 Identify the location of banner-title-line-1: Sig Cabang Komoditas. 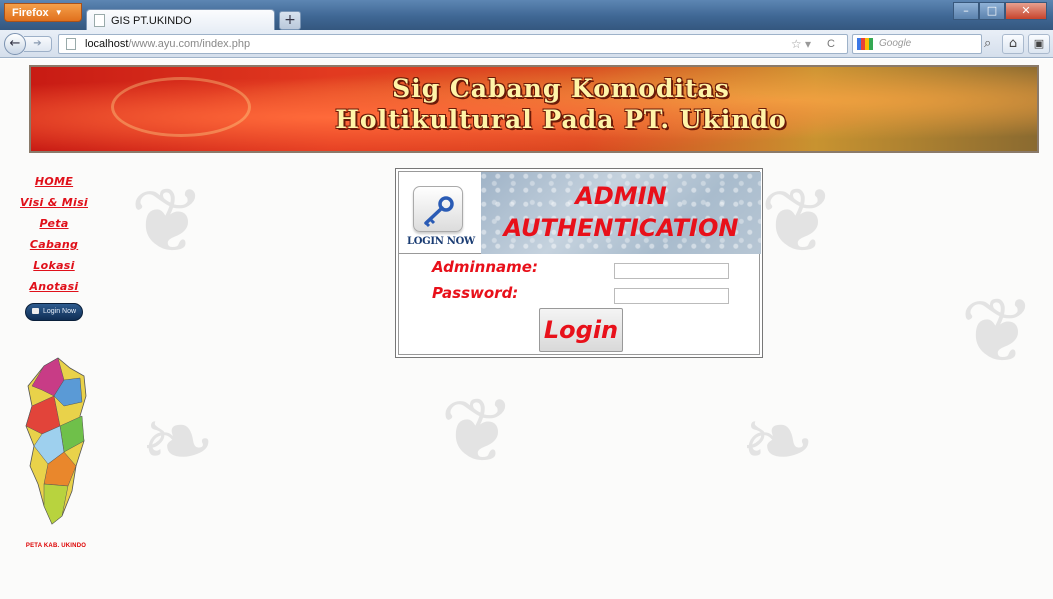
(561, 88).